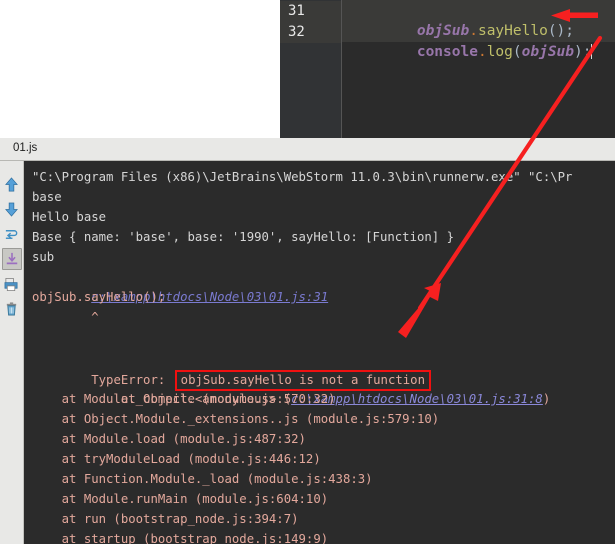  I want to click on error-message-highlight: objSub.sayHello is not a function, so click(302, 380).